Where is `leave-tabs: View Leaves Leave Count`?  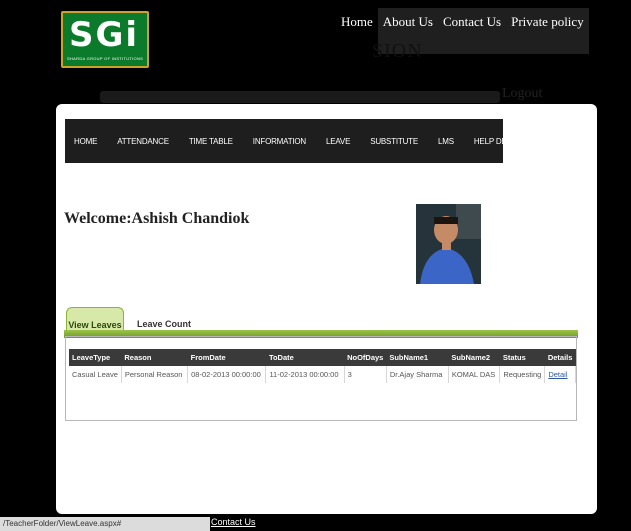 leave-tabs: View Leaves Leave Count is located at coordinates (321, 322).